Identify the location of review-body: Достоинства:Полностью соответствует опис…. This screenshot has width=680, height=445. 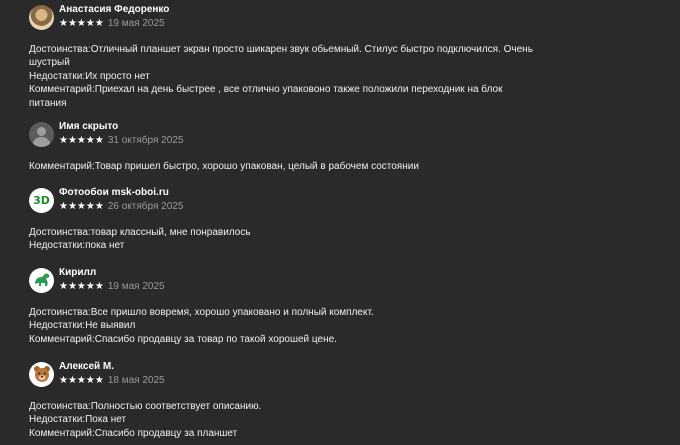
(289, 420).